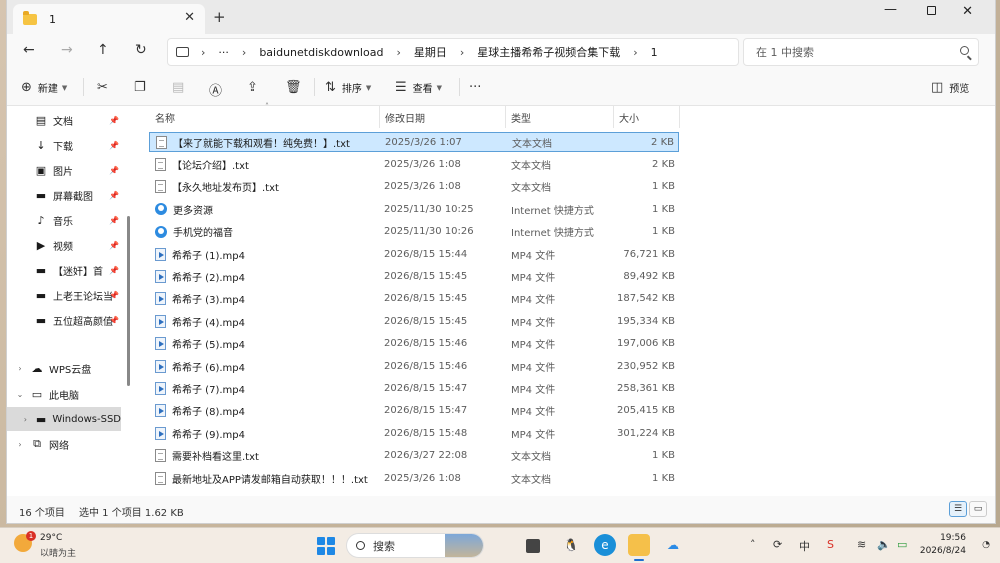 The height and width of the screenshot is (563, 1000). What do you see at coordinates (861, 52) in the screenshot?
I see `search-input: 在 1 中搜索` at bounding box center [861, 52].